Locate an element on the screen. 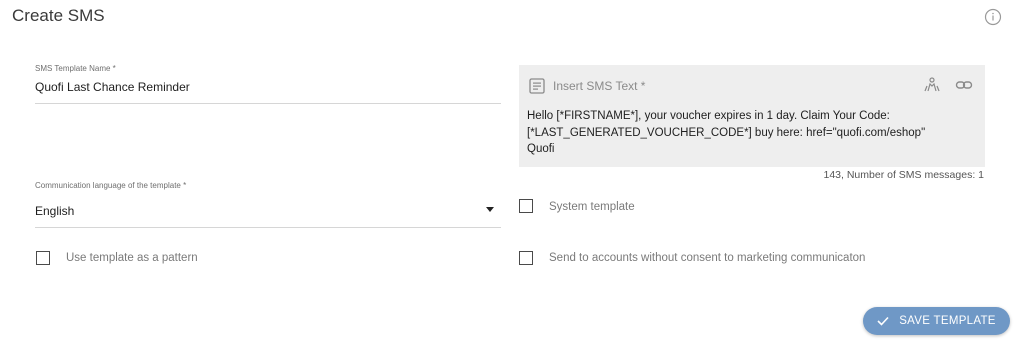 The image size is (1024, 362). sms-counter: 143, Number of SMS messages: 1 is located at coordinates (904, 175).